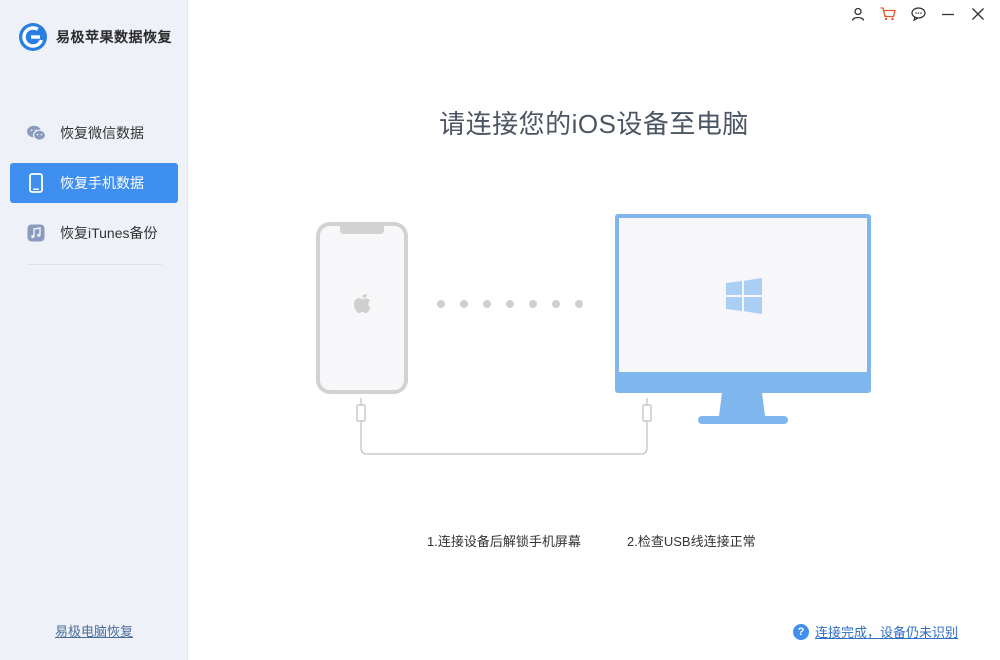 The image size is (1000, 660). Describe the element at coordinates (504, 426) in the screenshot. I see `usb-cable` at that location.